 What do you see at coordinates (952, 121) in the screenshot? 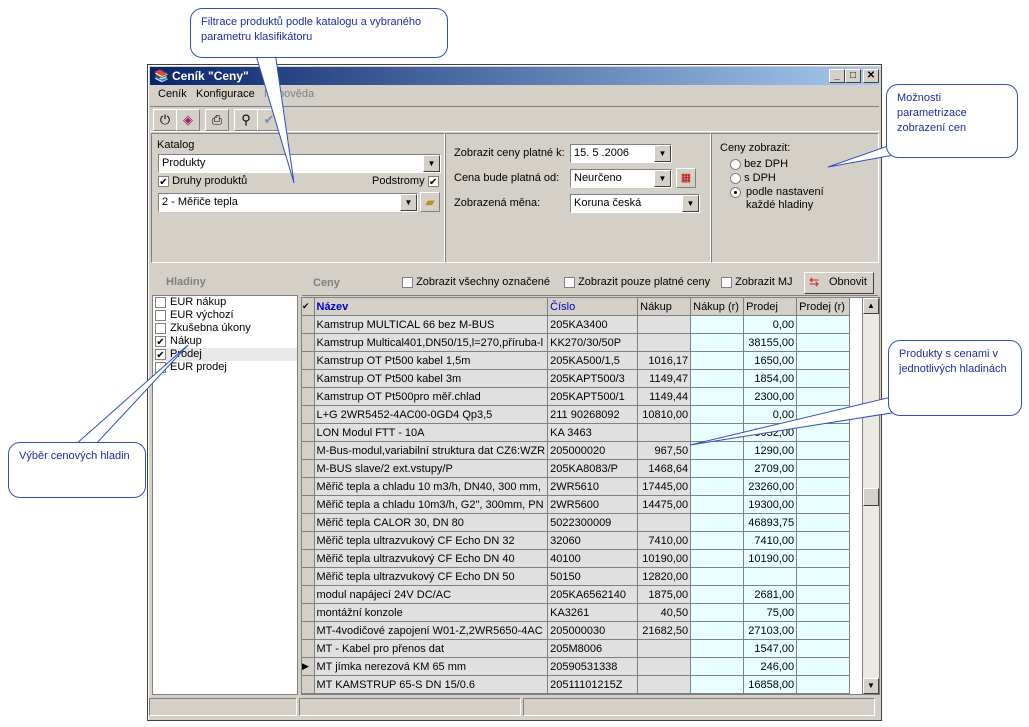
I see `callout-display: Možnosti parametrizace zobrazení cen` at bounding box center [952, 121].